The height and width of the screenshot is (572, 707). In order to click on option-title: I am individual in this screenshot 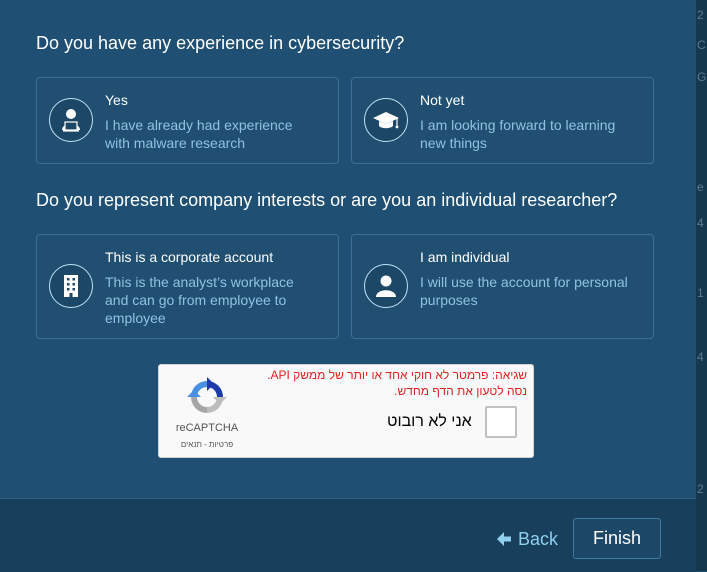, I will do `click(465, 257)`.